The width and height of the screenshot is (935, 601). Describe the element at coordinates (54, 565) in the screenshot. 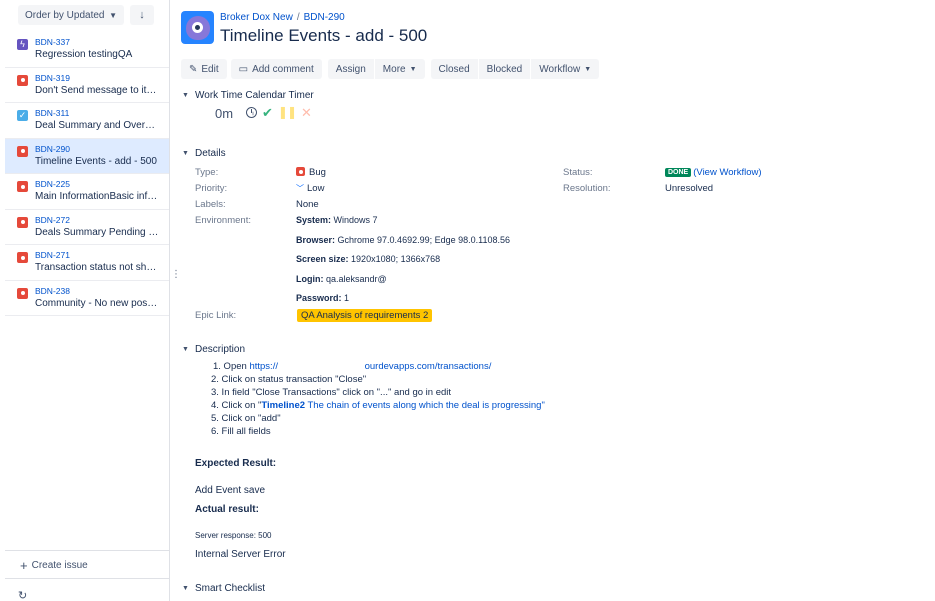

I see `create-issue-button: + Create issue` at that location.